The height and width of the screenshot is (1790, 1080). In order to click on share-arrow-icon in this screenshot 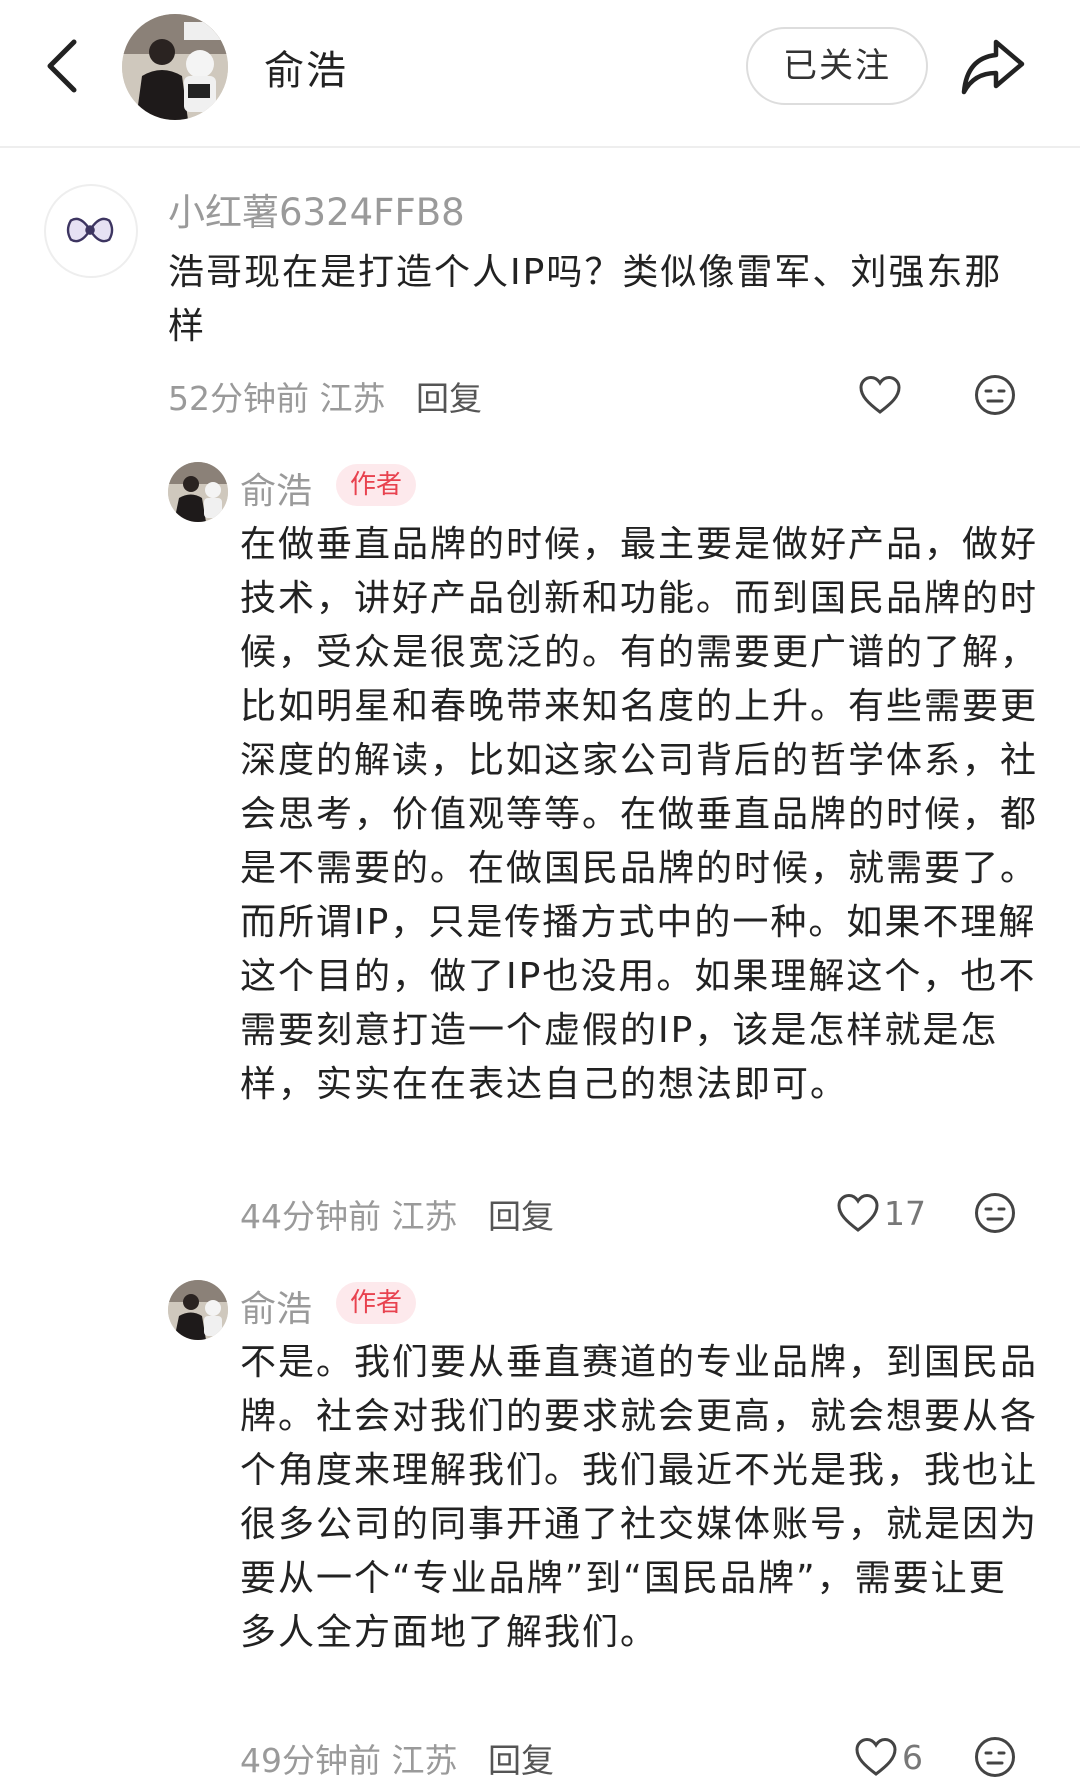, I will do `click(993, 67)`.